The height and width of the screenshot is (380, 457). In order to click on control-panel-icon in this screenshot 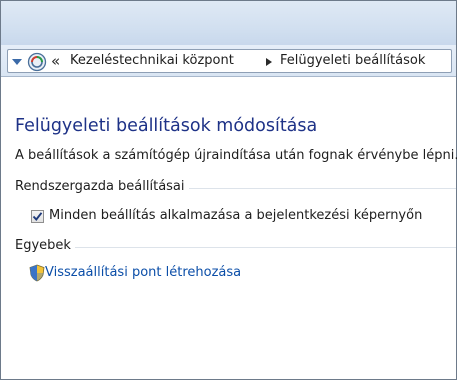, I will do `click(37, 62)`.